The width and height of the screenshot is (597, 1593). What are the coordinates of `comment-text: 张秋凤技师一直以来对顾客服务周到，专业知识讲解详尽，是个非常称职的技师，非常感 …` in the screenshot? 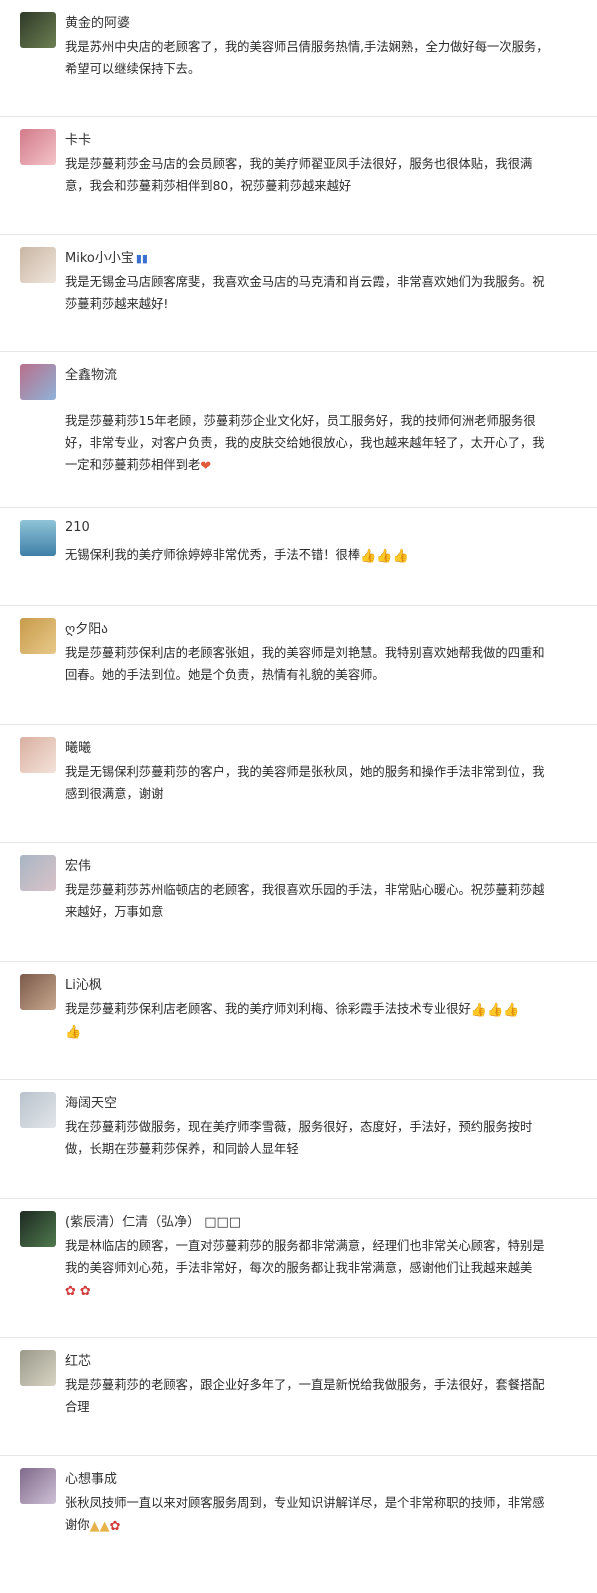 It's located at (311, 1514).